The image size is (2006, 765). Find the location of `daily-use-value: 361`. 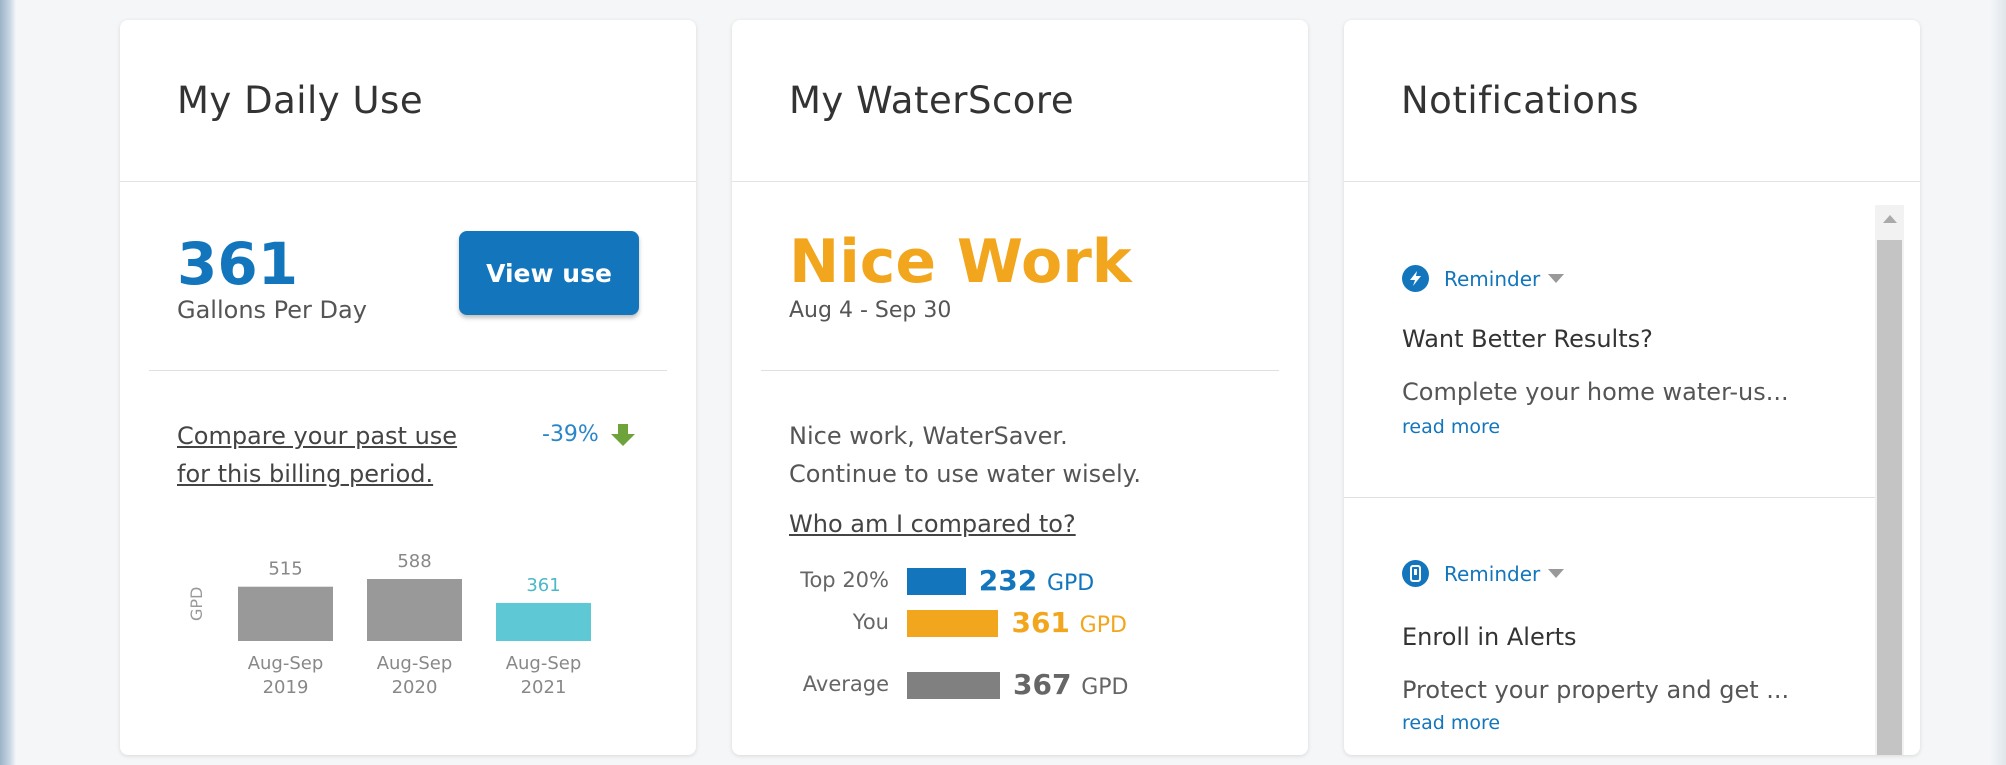

daily-use-value: 361 is located at coordinates (238, 264).